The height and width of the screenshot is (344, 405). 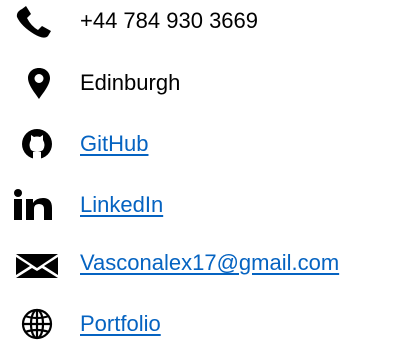 What do you see at coordinates (39, 83) in the screenshot?
I see `location-pin-icon` at bounding box center [39, 83].